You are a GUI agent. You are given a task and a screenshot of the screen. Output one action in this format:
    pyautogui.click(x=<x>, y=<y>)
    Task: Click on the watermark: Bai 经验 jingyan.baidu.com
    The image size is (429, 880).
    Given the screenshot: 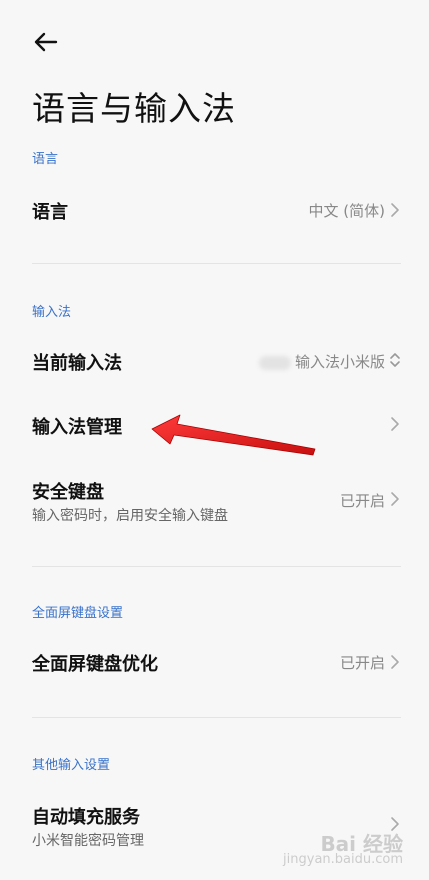 What is the action you would take?
    pyautogui.click(x=343, y=850)
    